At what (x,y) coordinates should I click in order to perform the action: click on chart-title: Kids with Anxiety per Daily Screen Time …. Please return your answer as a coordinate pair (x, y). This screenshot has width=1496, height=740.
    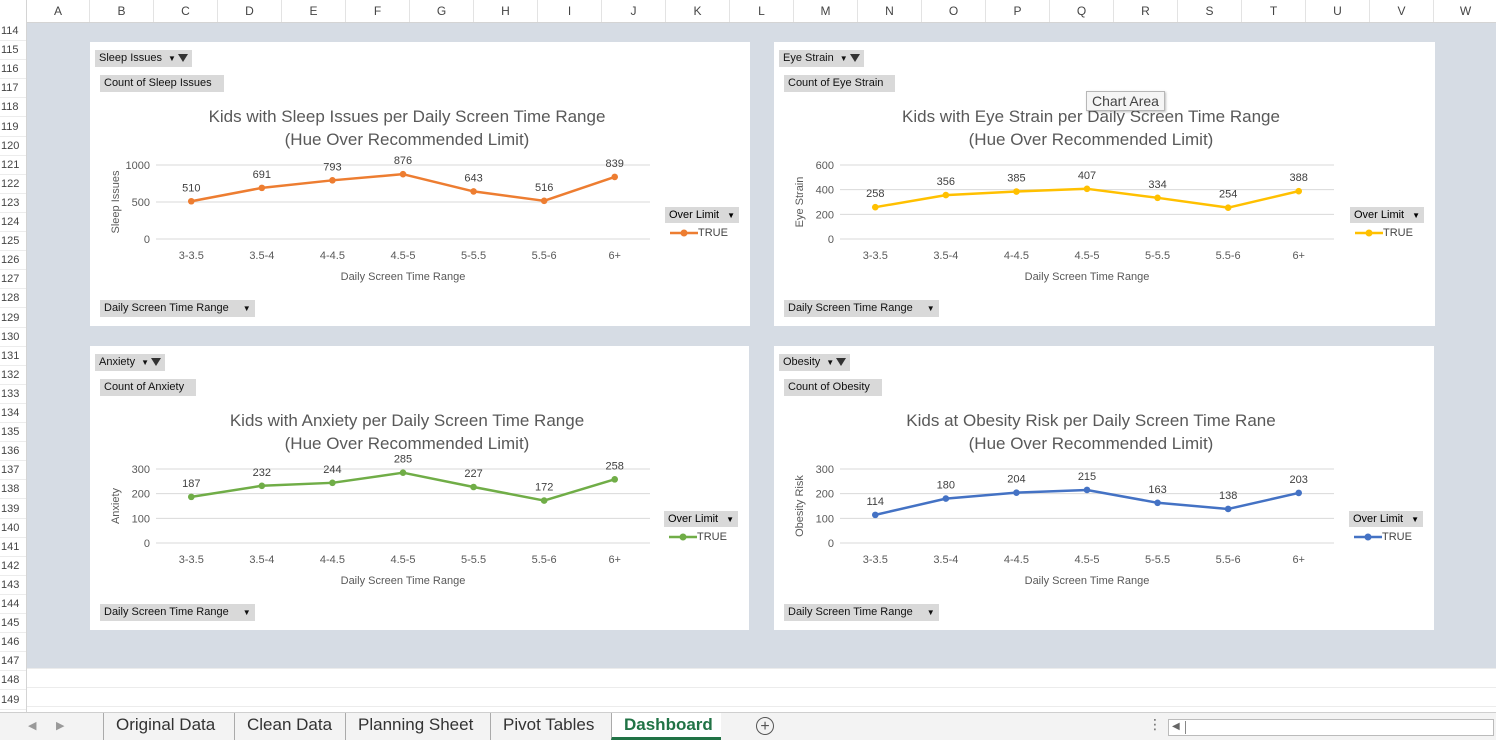
    Looking at the image, I should click on (407, 420).